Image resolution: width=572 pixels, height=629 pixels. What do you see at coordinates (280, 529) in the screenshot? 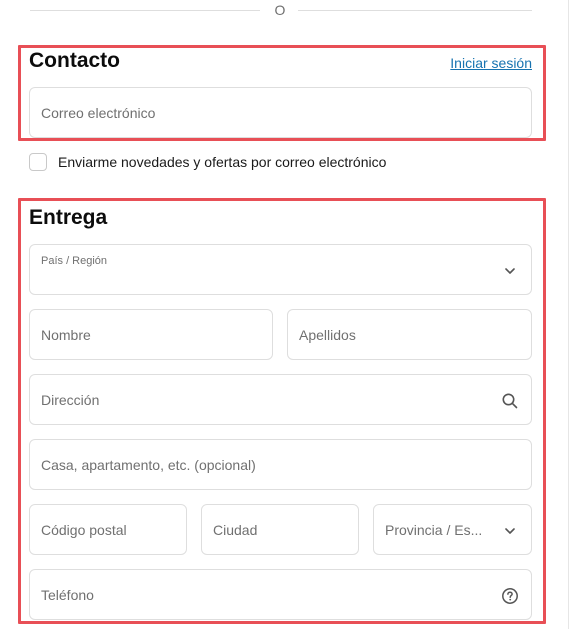
I see `city-field: Ciudad` at bounding box center [280, 529].